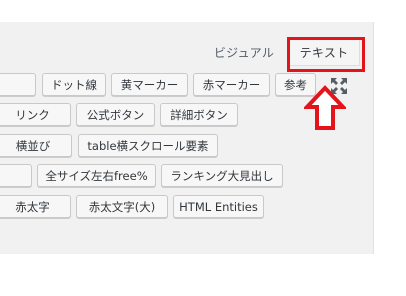  I want to click on quicktag-red-bold-large: 赤太文字(大), so click(122, 206).